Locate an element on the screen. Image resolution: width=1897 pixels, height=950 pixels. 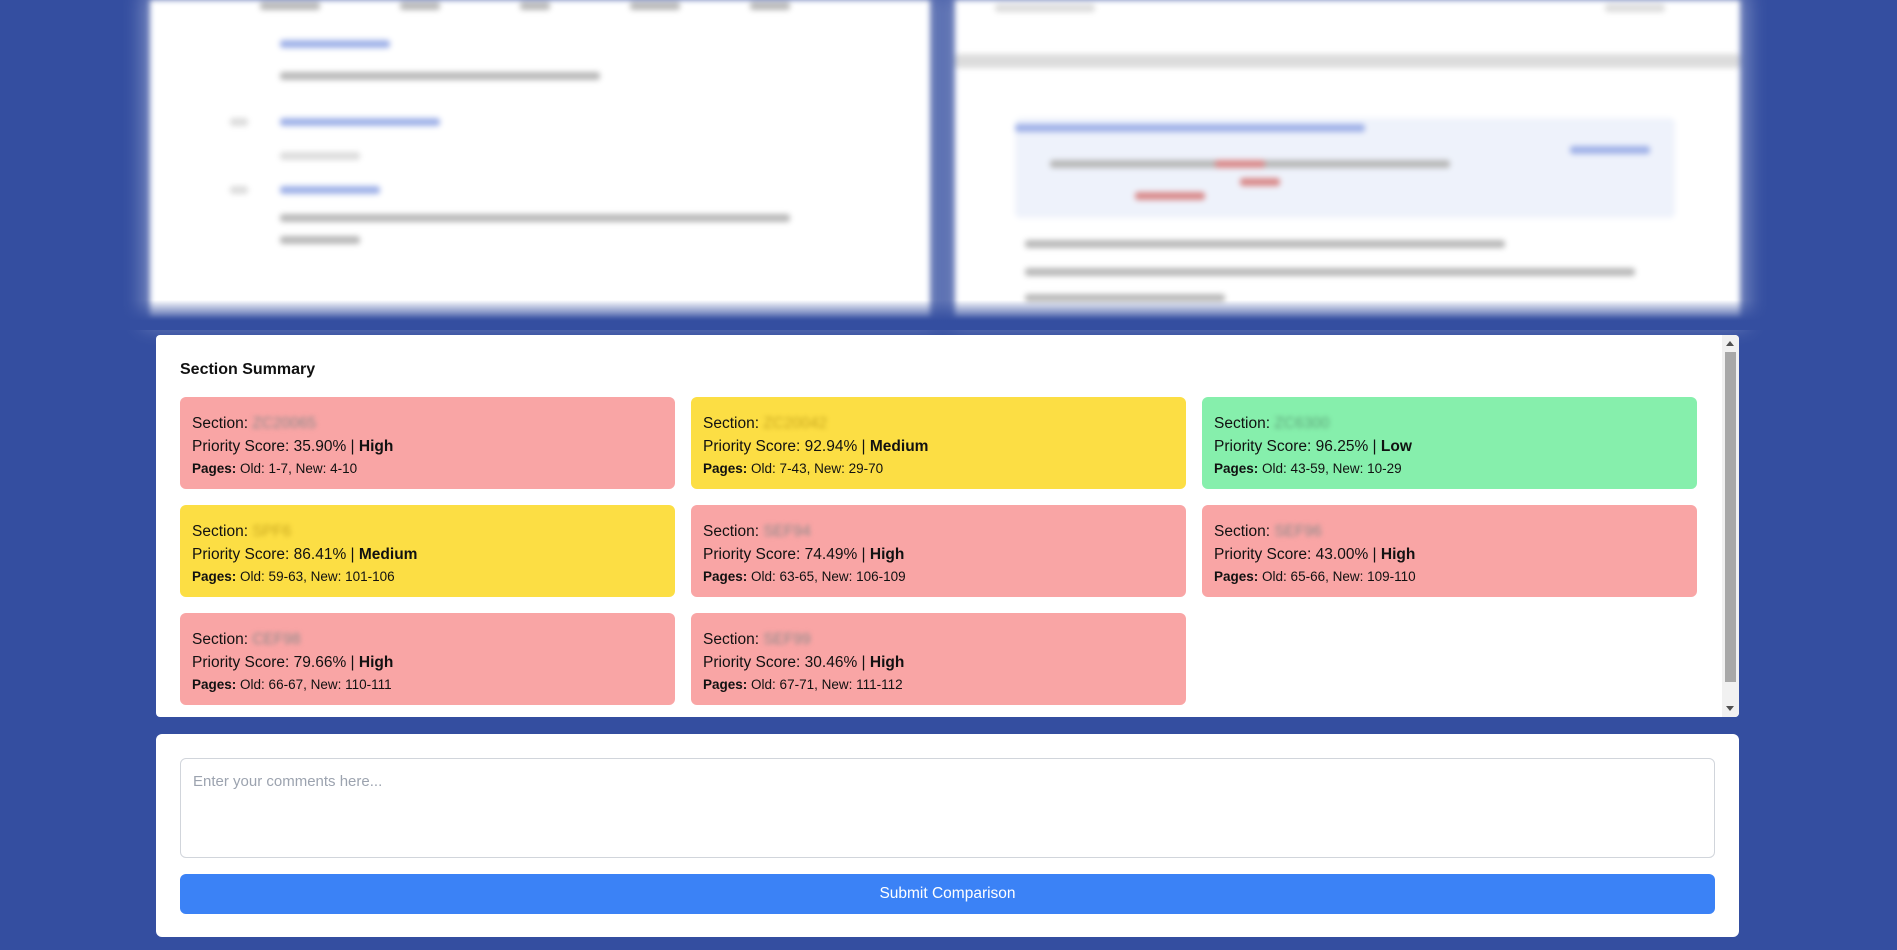
pages-value: Old: 59-63, New: 101-106 is located at coordinates (317, 576).